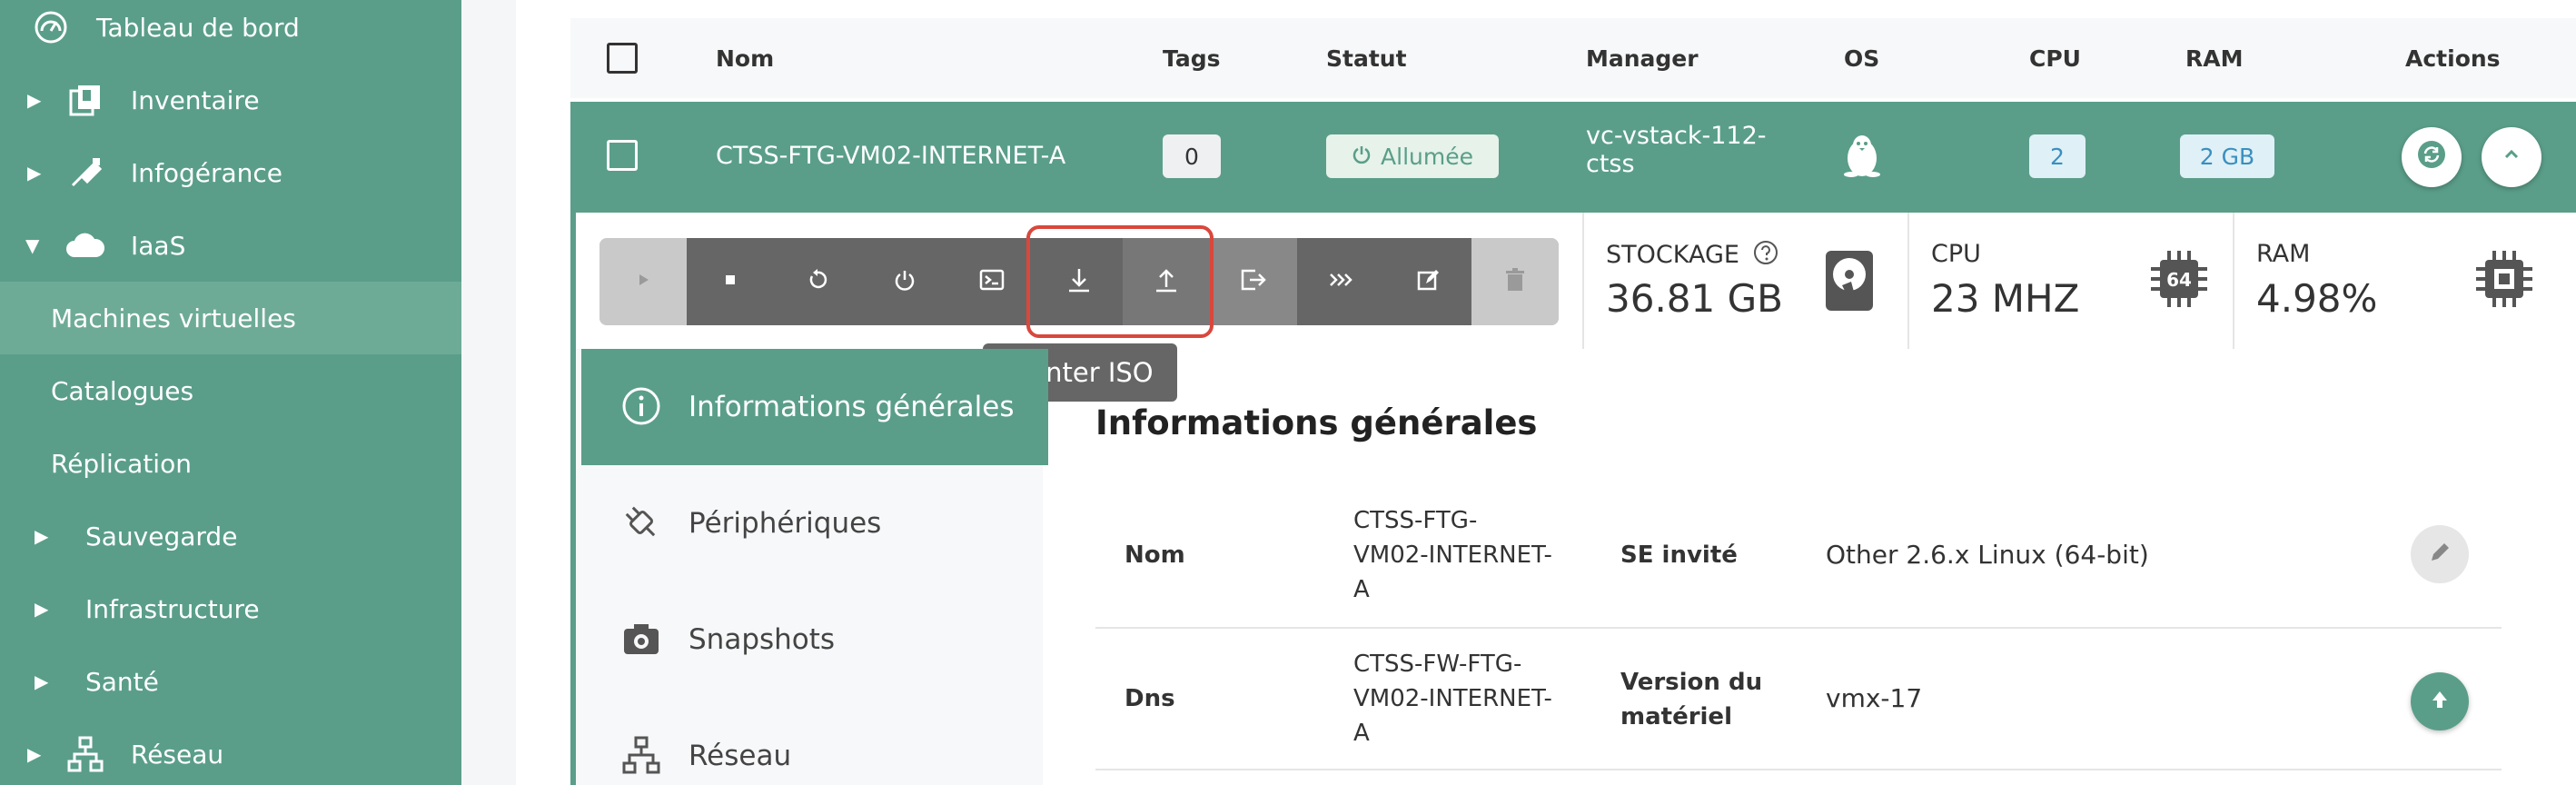 The width and height of the screenshot is (2576, 785). I want to click on storage-value: 36.81 GB, so click(1694, 298).